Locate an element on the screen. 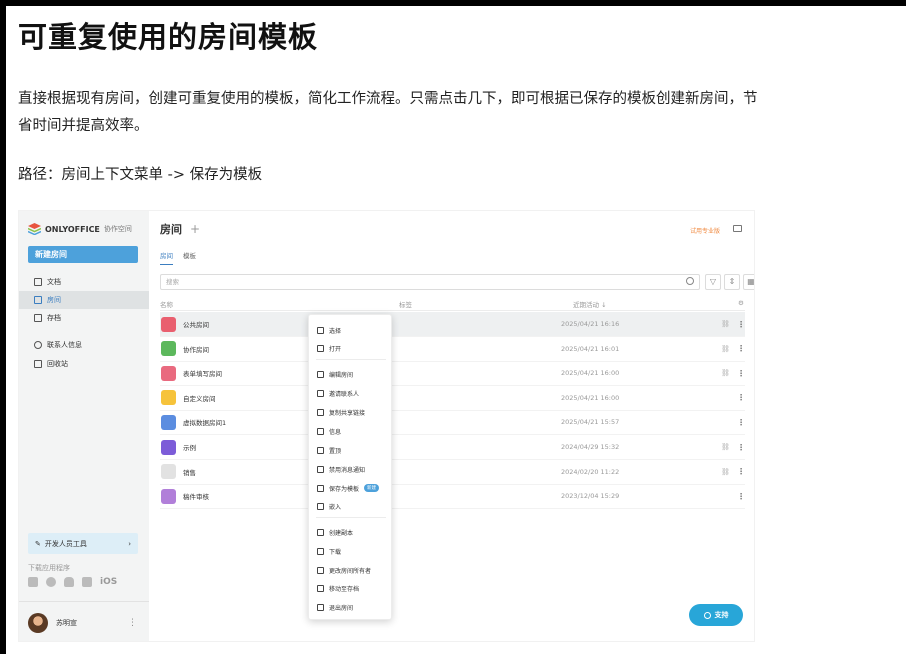 The height and width of the screenshot is (654, 906). table-row: 稿件审核 2023/12/04 15:29 ⋮ is located at coordinates (452, 497).